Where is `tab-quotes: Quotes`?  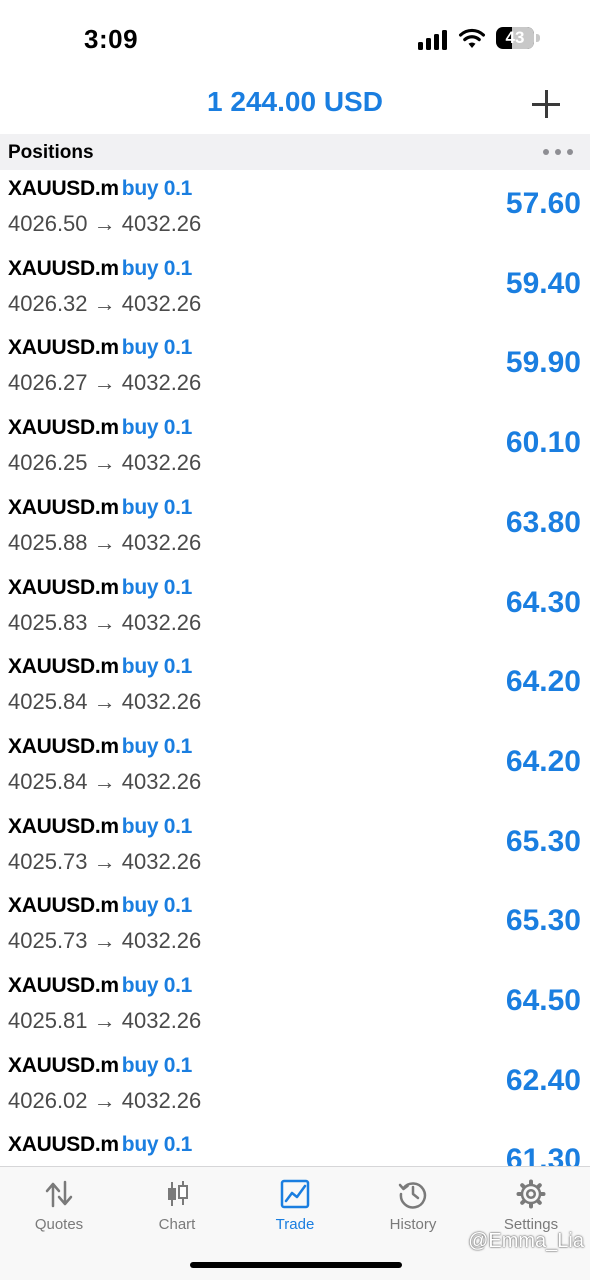 tab-quotes: Quotes is located at coordinates (59, 1207).